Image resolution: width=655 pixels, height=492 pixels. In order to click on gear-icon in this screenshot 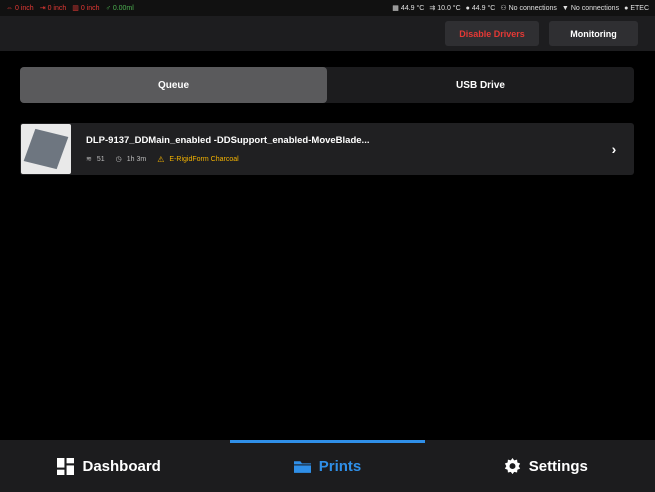, I will do `click(512, 465)`.